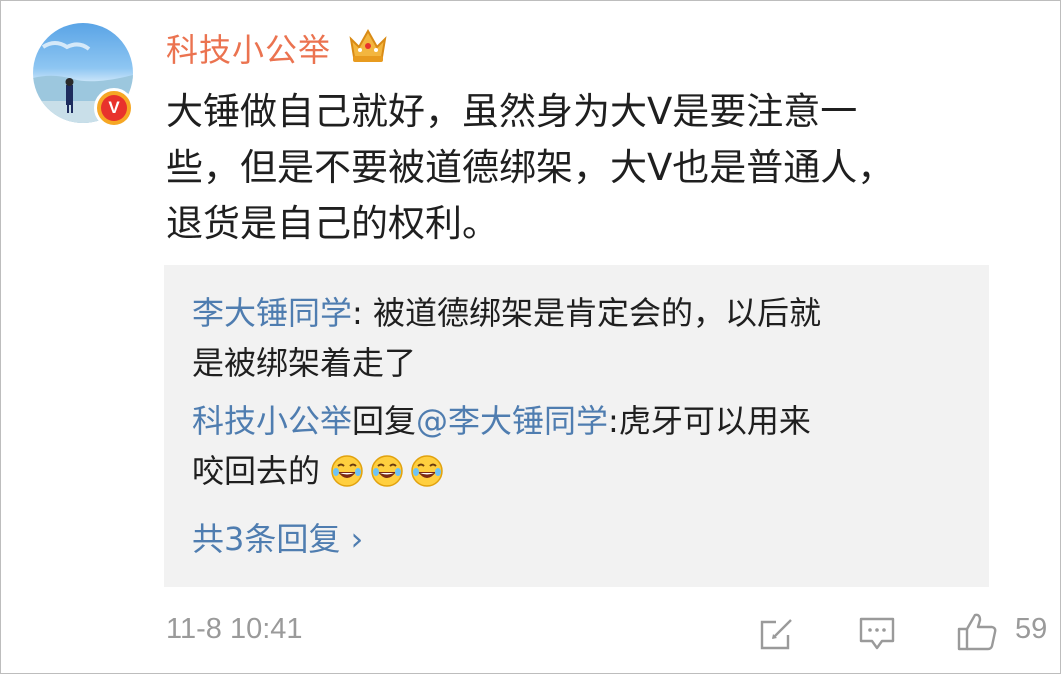 The image size is (1061, 674). Describe the element at coordinates (512, 421) in the screenshot. I see `mention-link: @李大锤同学` at that location.